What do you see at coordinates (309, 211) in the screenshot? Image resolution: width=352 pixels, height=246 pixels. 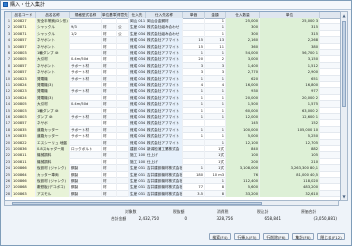 I see `totals-header-cost: 原価合計` at bounding box center [309, 211].